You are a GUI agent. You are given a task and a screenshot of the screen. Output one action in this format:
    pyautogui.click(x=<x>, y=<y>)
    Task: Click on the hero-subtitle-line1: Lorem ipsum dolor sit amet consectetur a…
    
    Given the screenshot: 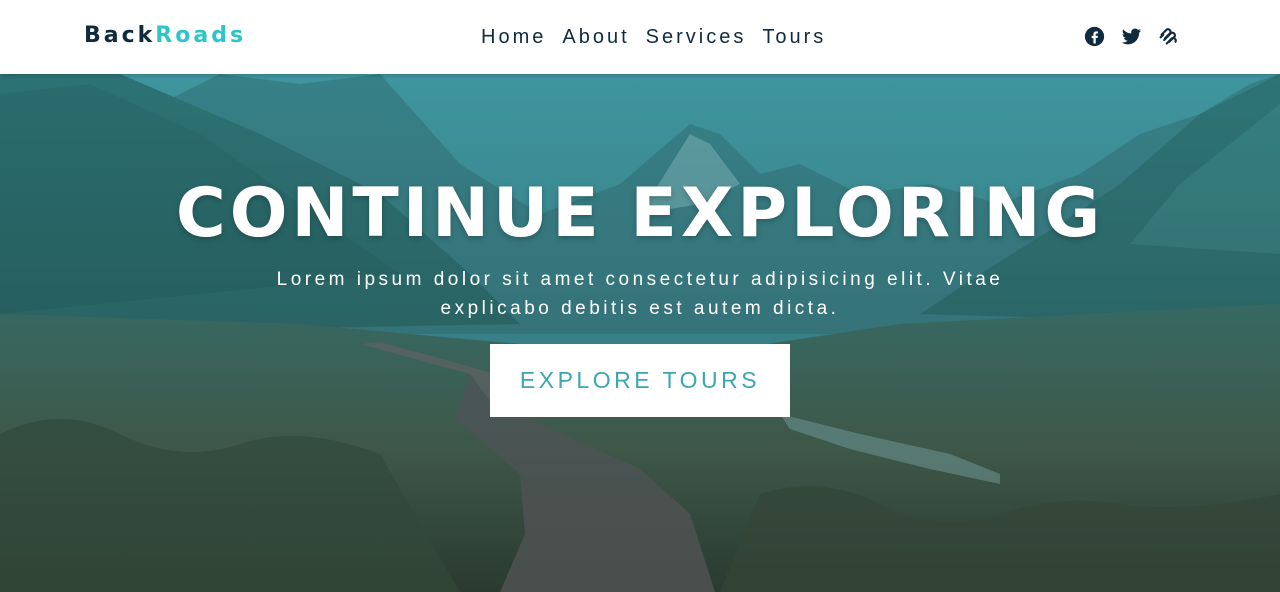 What is the action you would take?
    pyautogui.click(x=640, y=279)
    